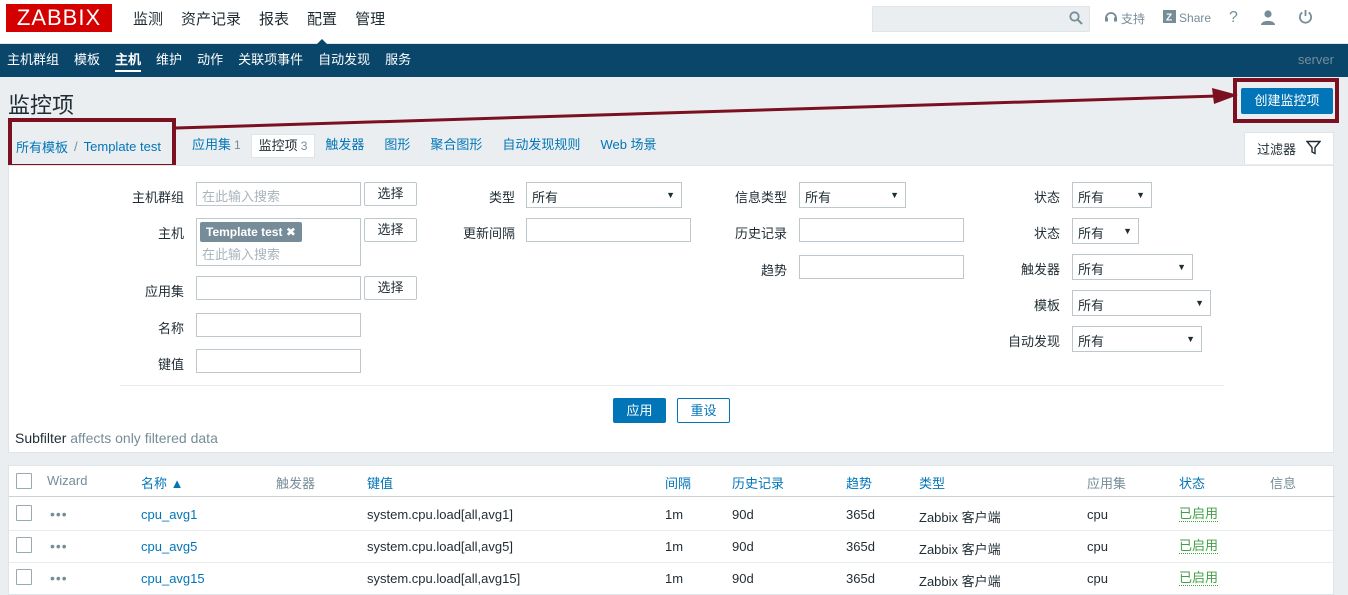 This screenshot has width=1348, height=595. What do you see at coordinates (380, 482) in the screenshot?
I see `col-key: 键值` at bounding box center [380, 482].